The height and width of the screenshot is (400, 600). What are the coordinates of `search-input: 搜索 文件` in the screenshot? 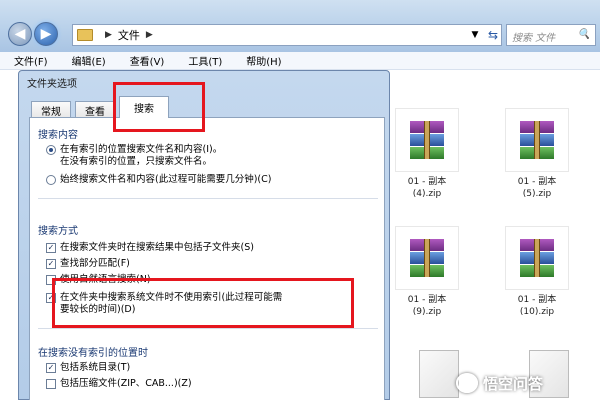 It's located at (533, 36).